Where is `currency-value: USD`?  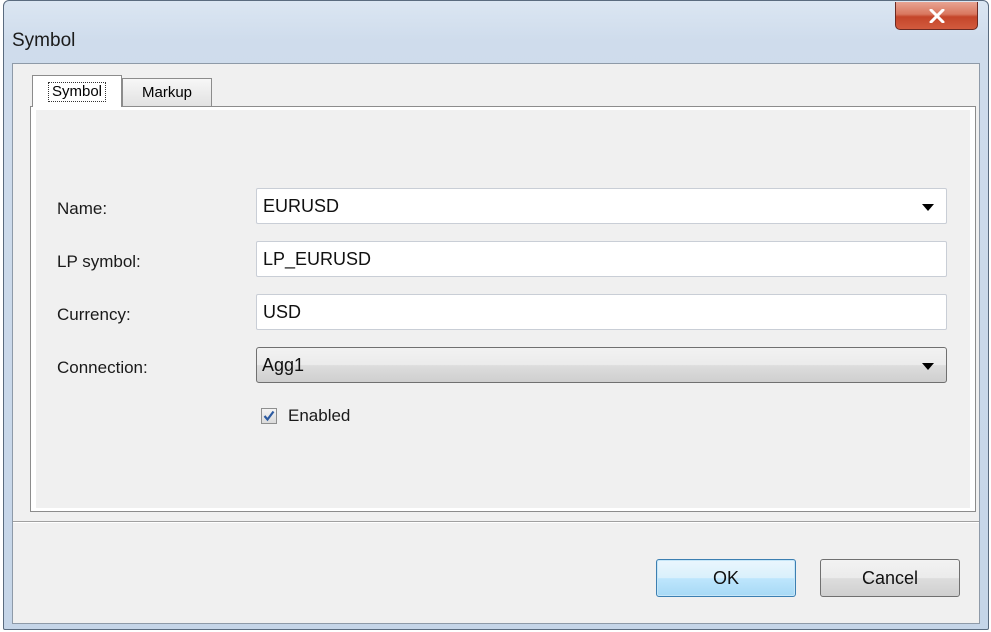 currency-value: USD is located at coordinates (282, 311).